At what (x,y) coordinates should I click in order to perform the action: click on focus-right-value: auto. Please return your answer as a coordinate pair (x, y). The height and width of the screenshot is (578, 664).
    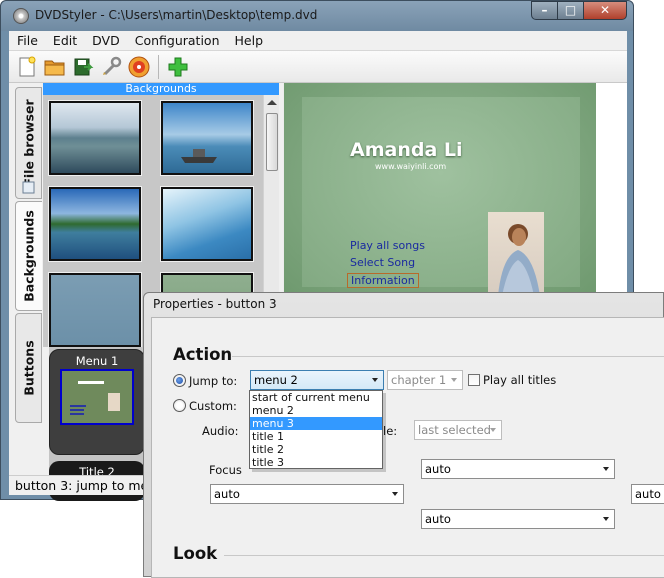
    Looking at the image, I should click on (648, 494).